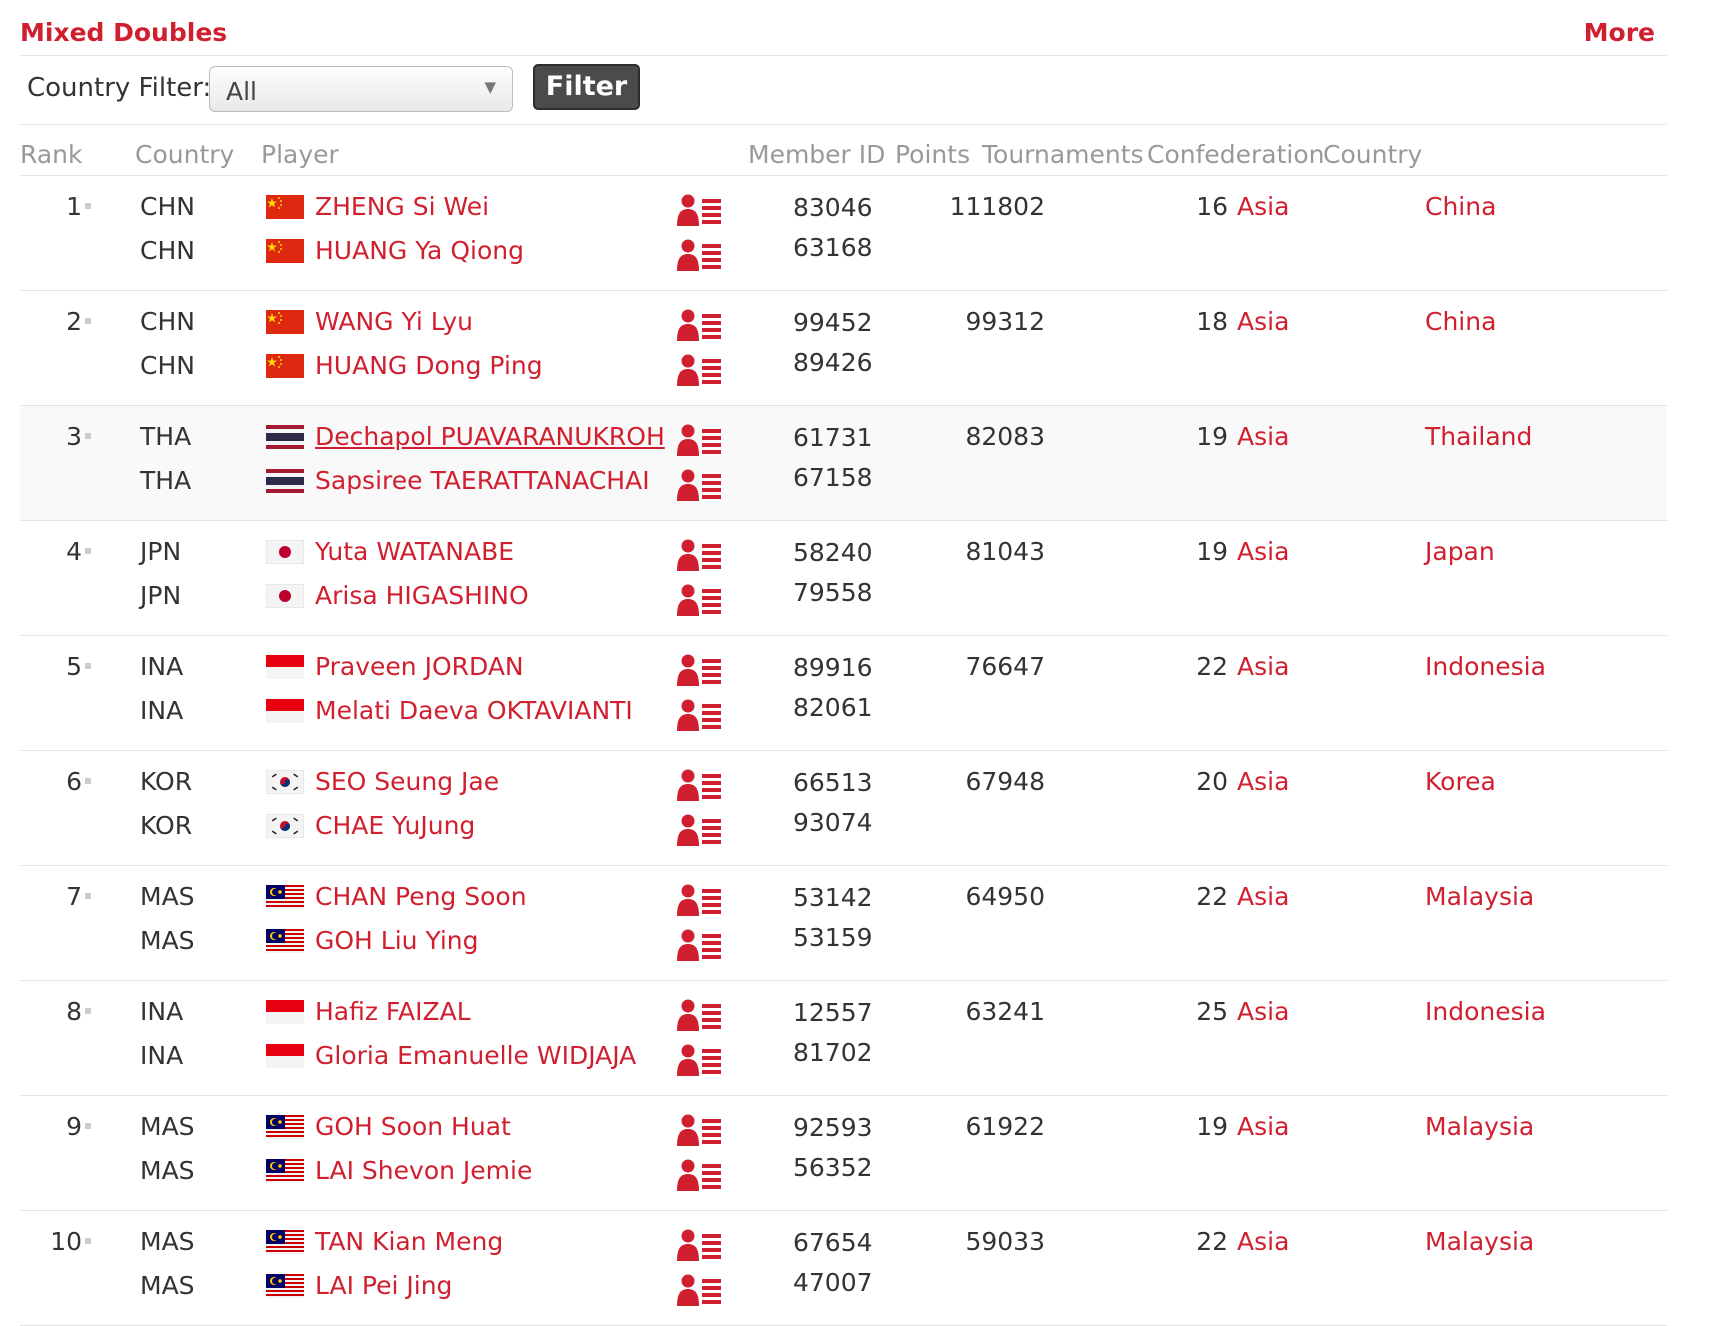  What do you see at coordinates (586, 87) in the screenshot?
I see `filter-button: Filter` at bounding box center [586, 87].